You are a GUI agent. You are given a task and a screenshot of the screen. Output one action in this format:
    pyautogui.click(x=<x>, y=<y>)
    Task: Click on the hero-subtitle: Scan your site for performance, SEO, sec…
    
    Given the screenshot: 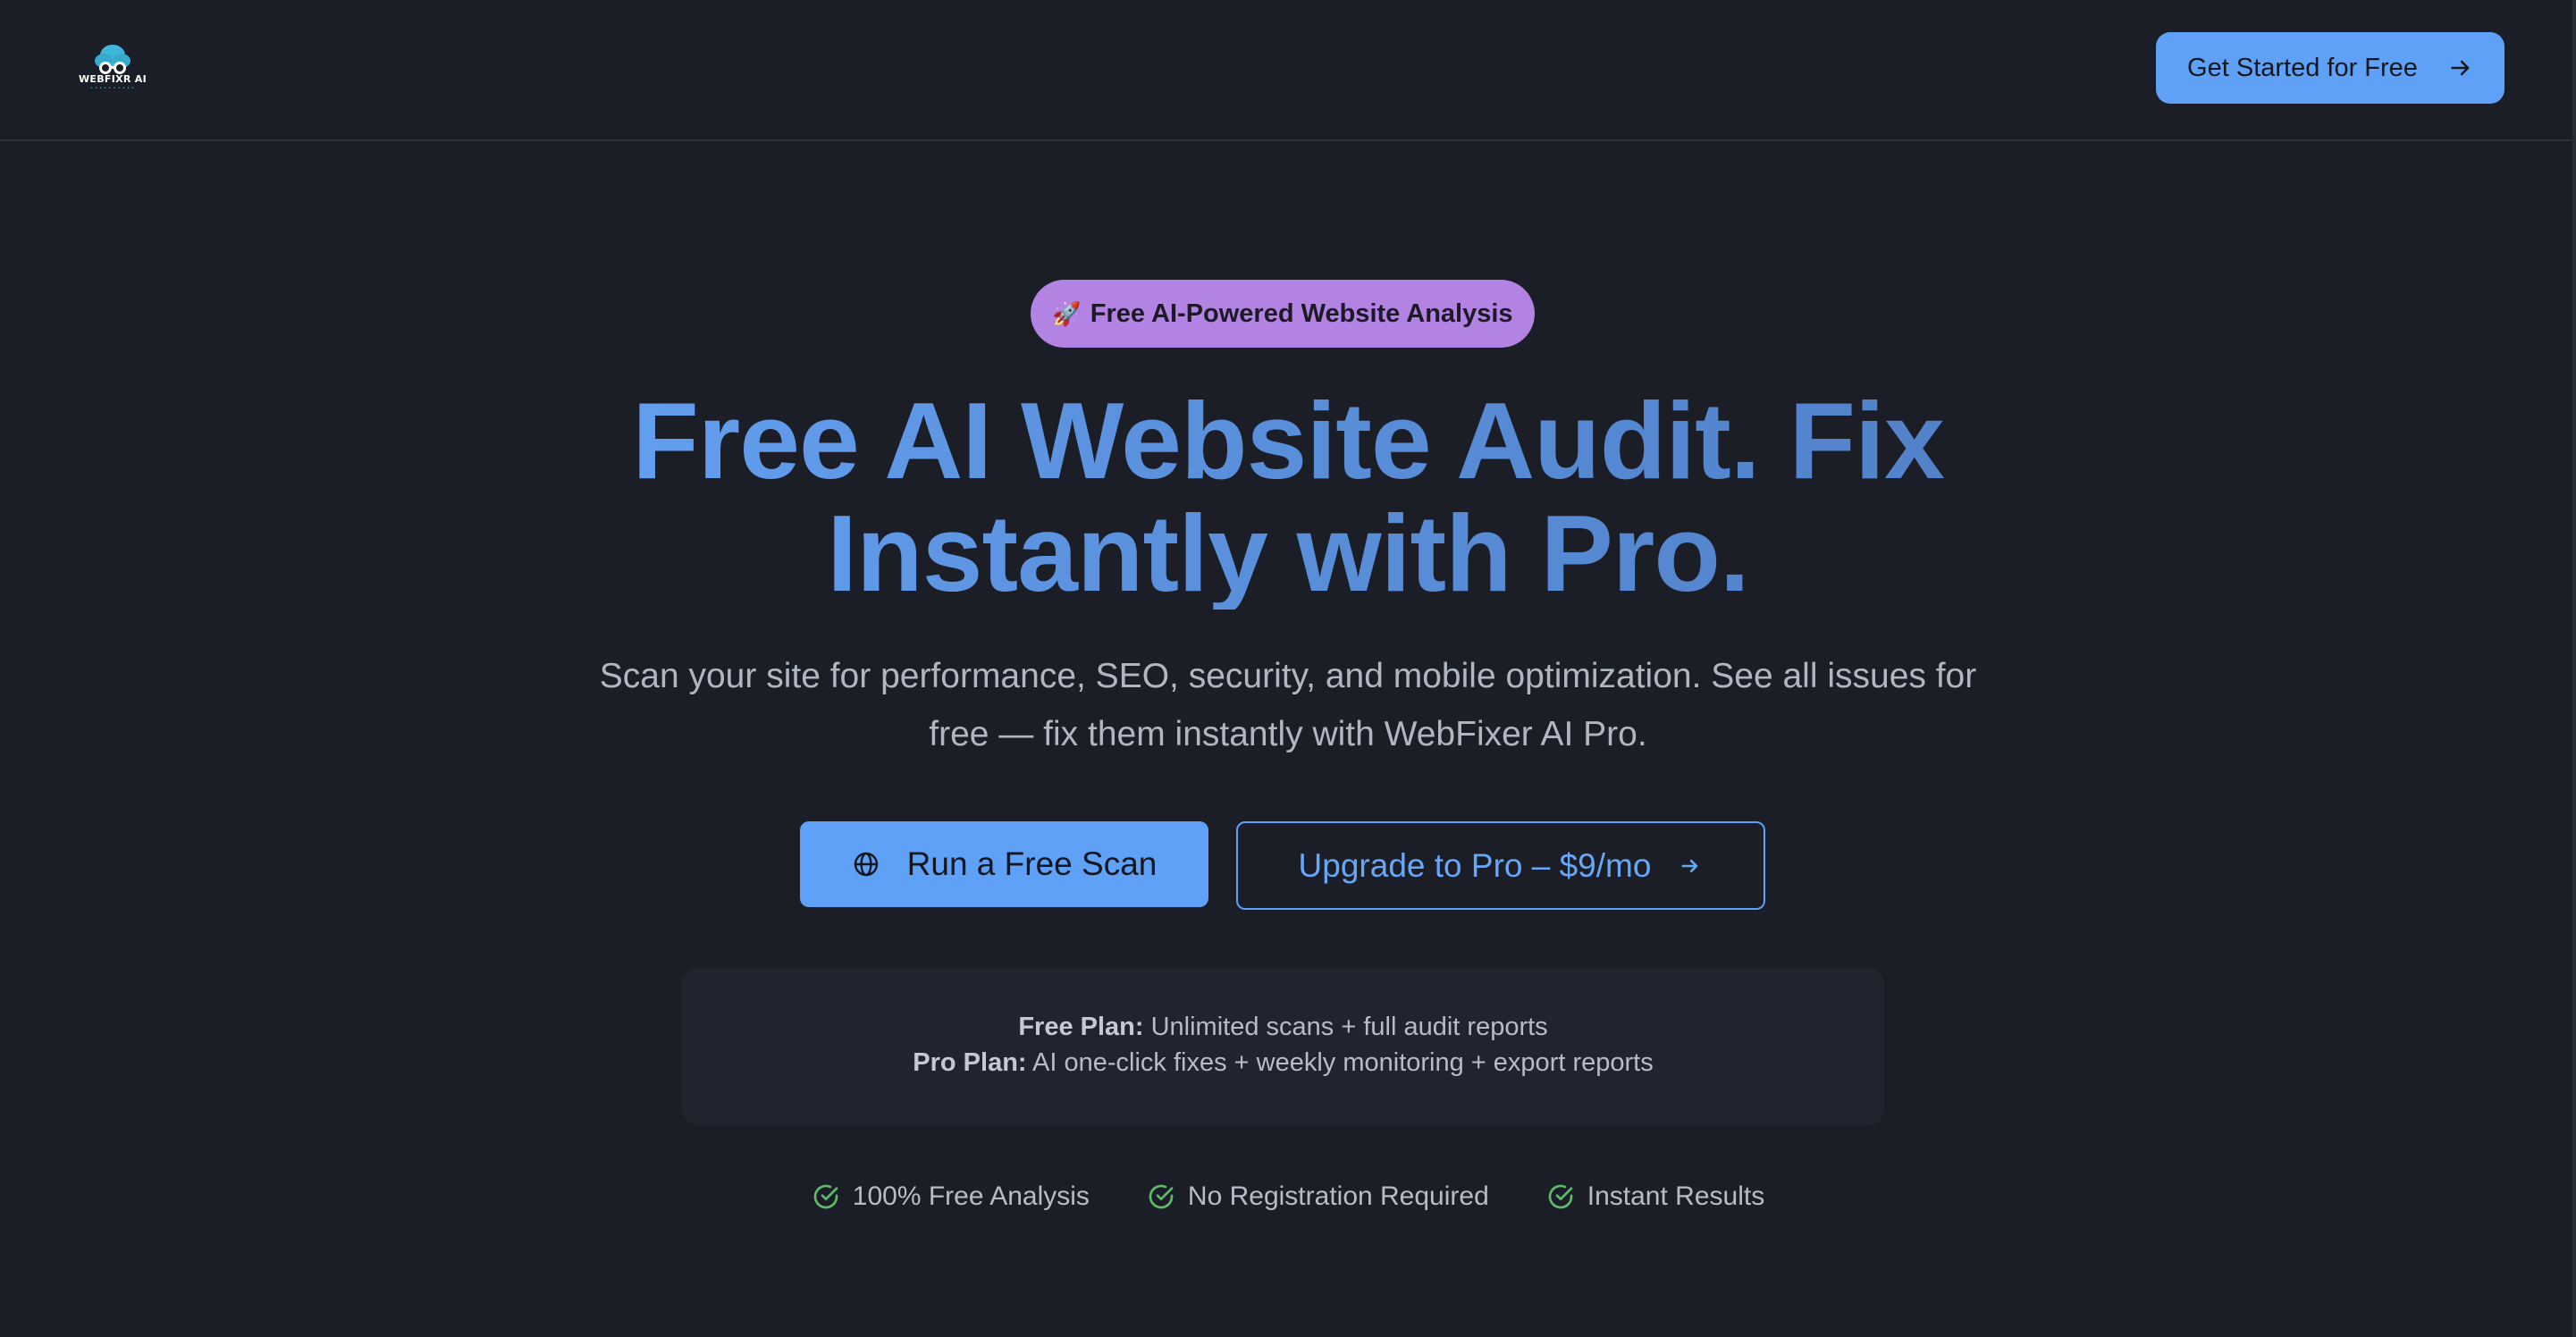 What is the action you would take?
    pyautogui.click(x=1288, y=705)
    